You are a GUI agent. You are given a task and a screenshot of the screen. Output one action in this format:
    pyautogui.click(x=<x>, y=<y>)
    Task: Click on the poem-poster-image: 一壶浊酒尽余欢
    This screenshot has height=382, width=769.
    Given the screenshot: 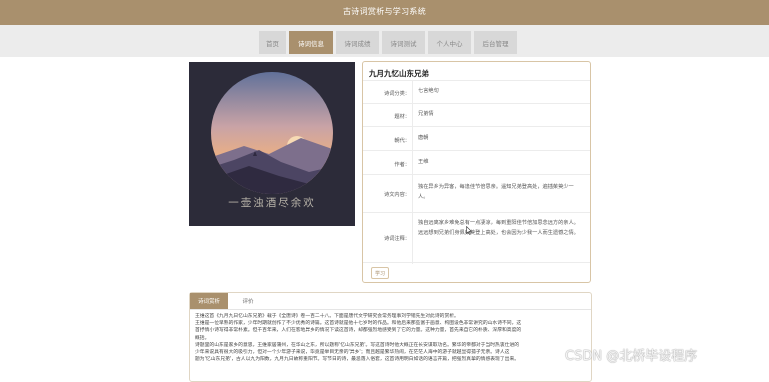 What is the action you would take?
    pyautogui.click(x=272, y=144)
    